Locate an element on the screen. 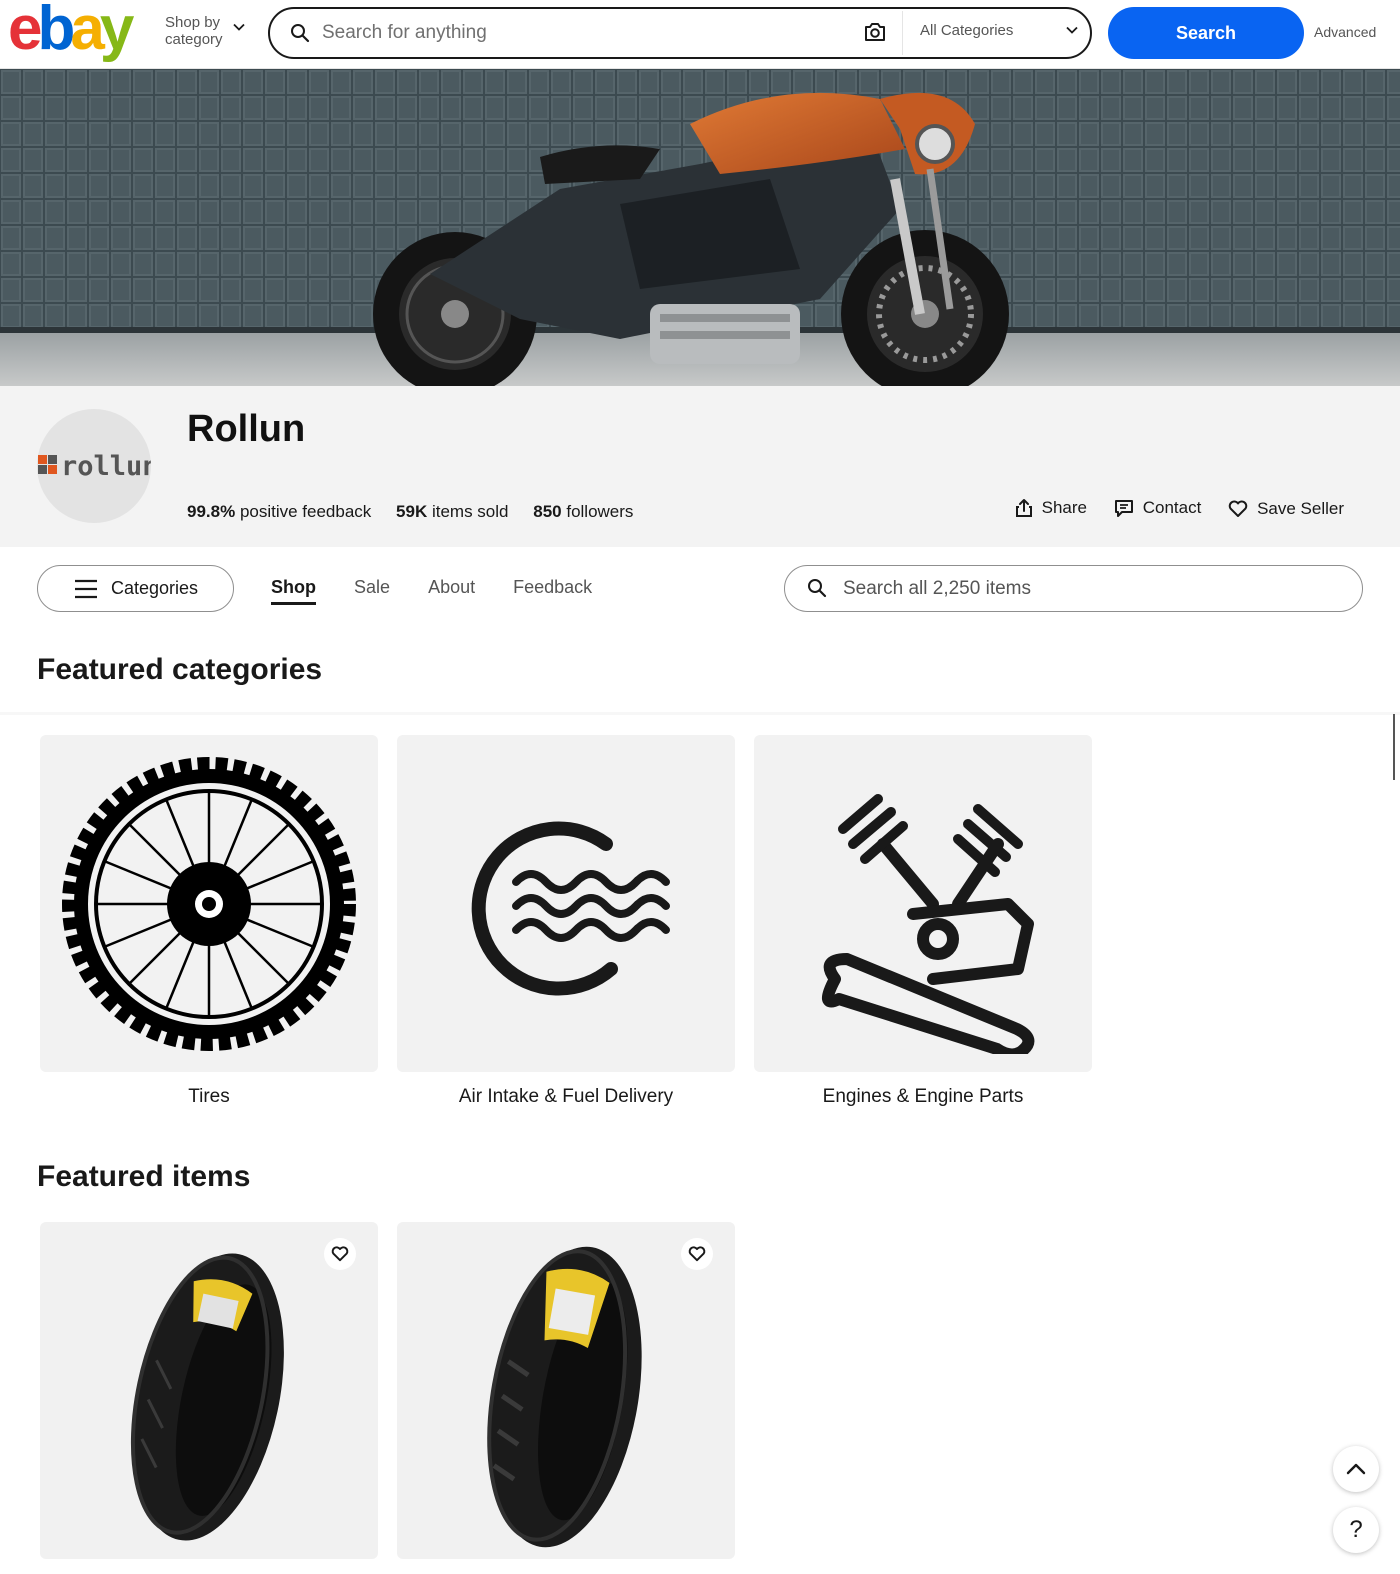  seller-actions: Share Contact Save Seller is located at coordinates (1168, 510).